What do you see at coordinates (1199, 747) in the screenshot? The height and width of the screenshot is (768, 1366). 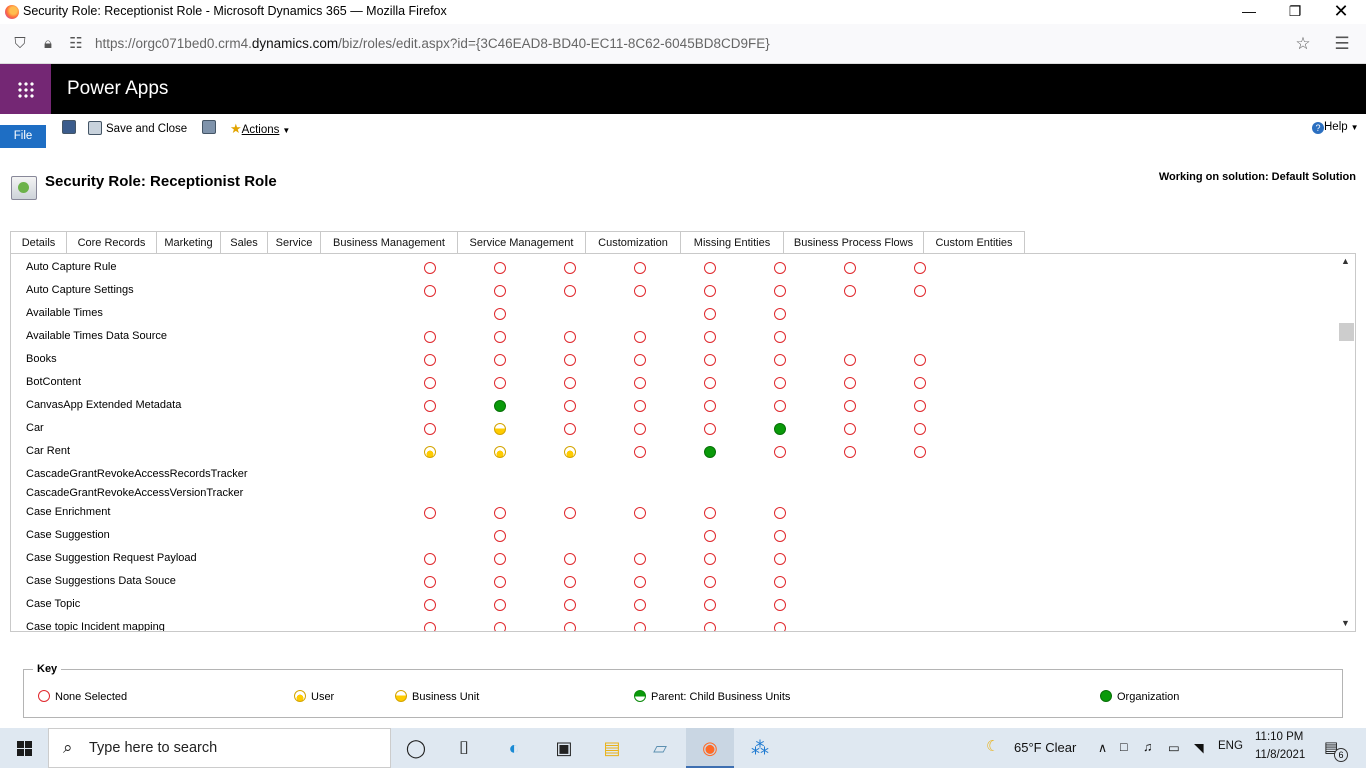 I see `network-icon: ◥` at bounding box center [1199, 747].